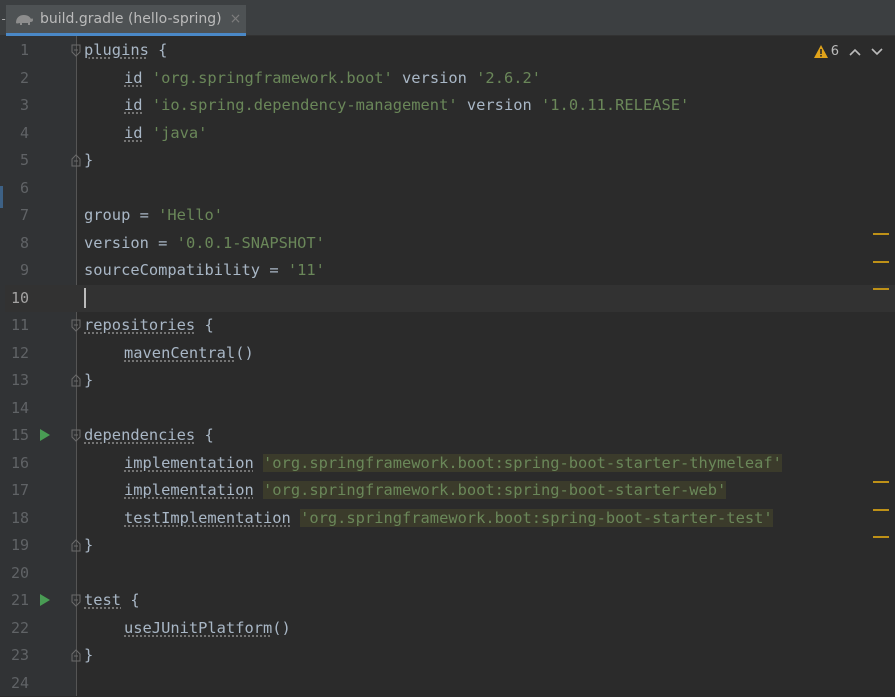 Image resolution: width=895 pixels, height=697 pixels. What do you see at coordinates (204, 244) in the screenshot?
I see `code-text: version = '0.0.1-SNAPSHOT'` at bounding box center [204, 244].